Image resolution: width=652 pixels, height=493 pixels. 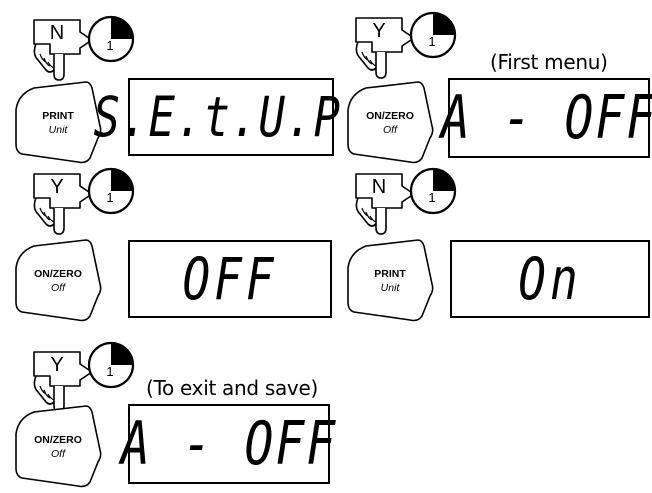 I want to click on display-text: OFF, so click(x=230, y=279).